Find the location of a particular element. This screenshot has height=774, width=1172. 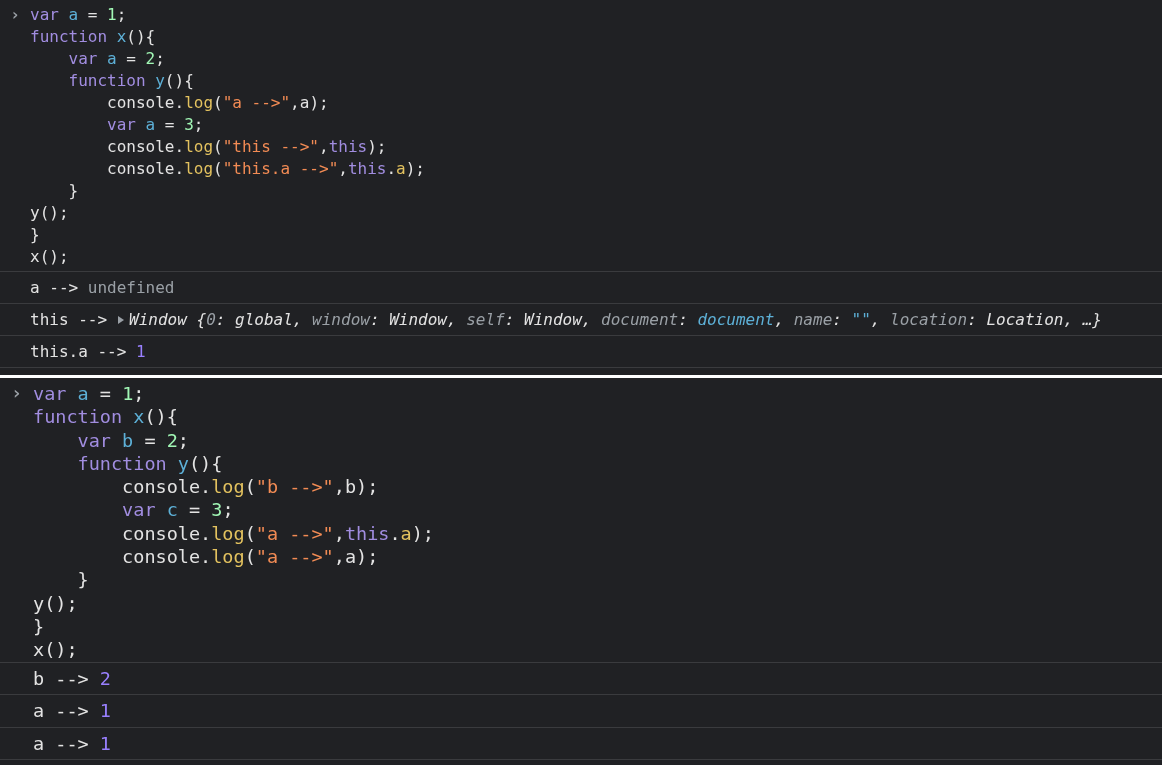

log-message: a --> undefined is located at coordinates (102, 287).